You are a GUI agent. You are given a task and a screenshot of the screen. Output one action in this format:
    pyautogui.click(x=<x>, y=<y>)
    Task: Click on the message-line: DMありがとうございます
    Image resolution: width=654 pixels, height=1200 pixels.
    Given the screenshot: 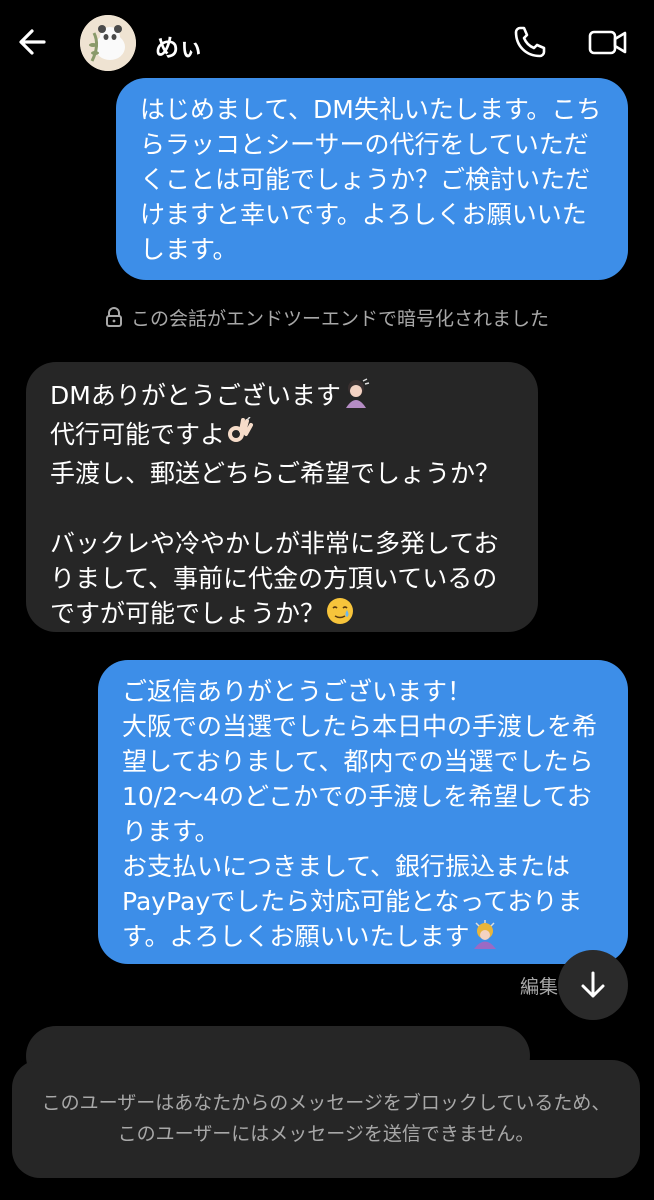 What is the action you would take?
    pyautogui.click(x=195, y=395)
    